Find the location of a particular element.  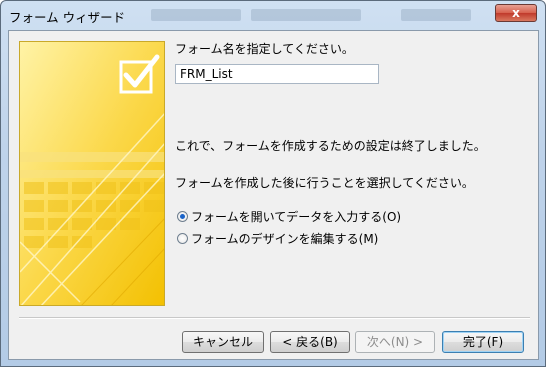

radio-open-form-label: フォームを開いてデータを入力する(O) is located at coordinates (296, 216).